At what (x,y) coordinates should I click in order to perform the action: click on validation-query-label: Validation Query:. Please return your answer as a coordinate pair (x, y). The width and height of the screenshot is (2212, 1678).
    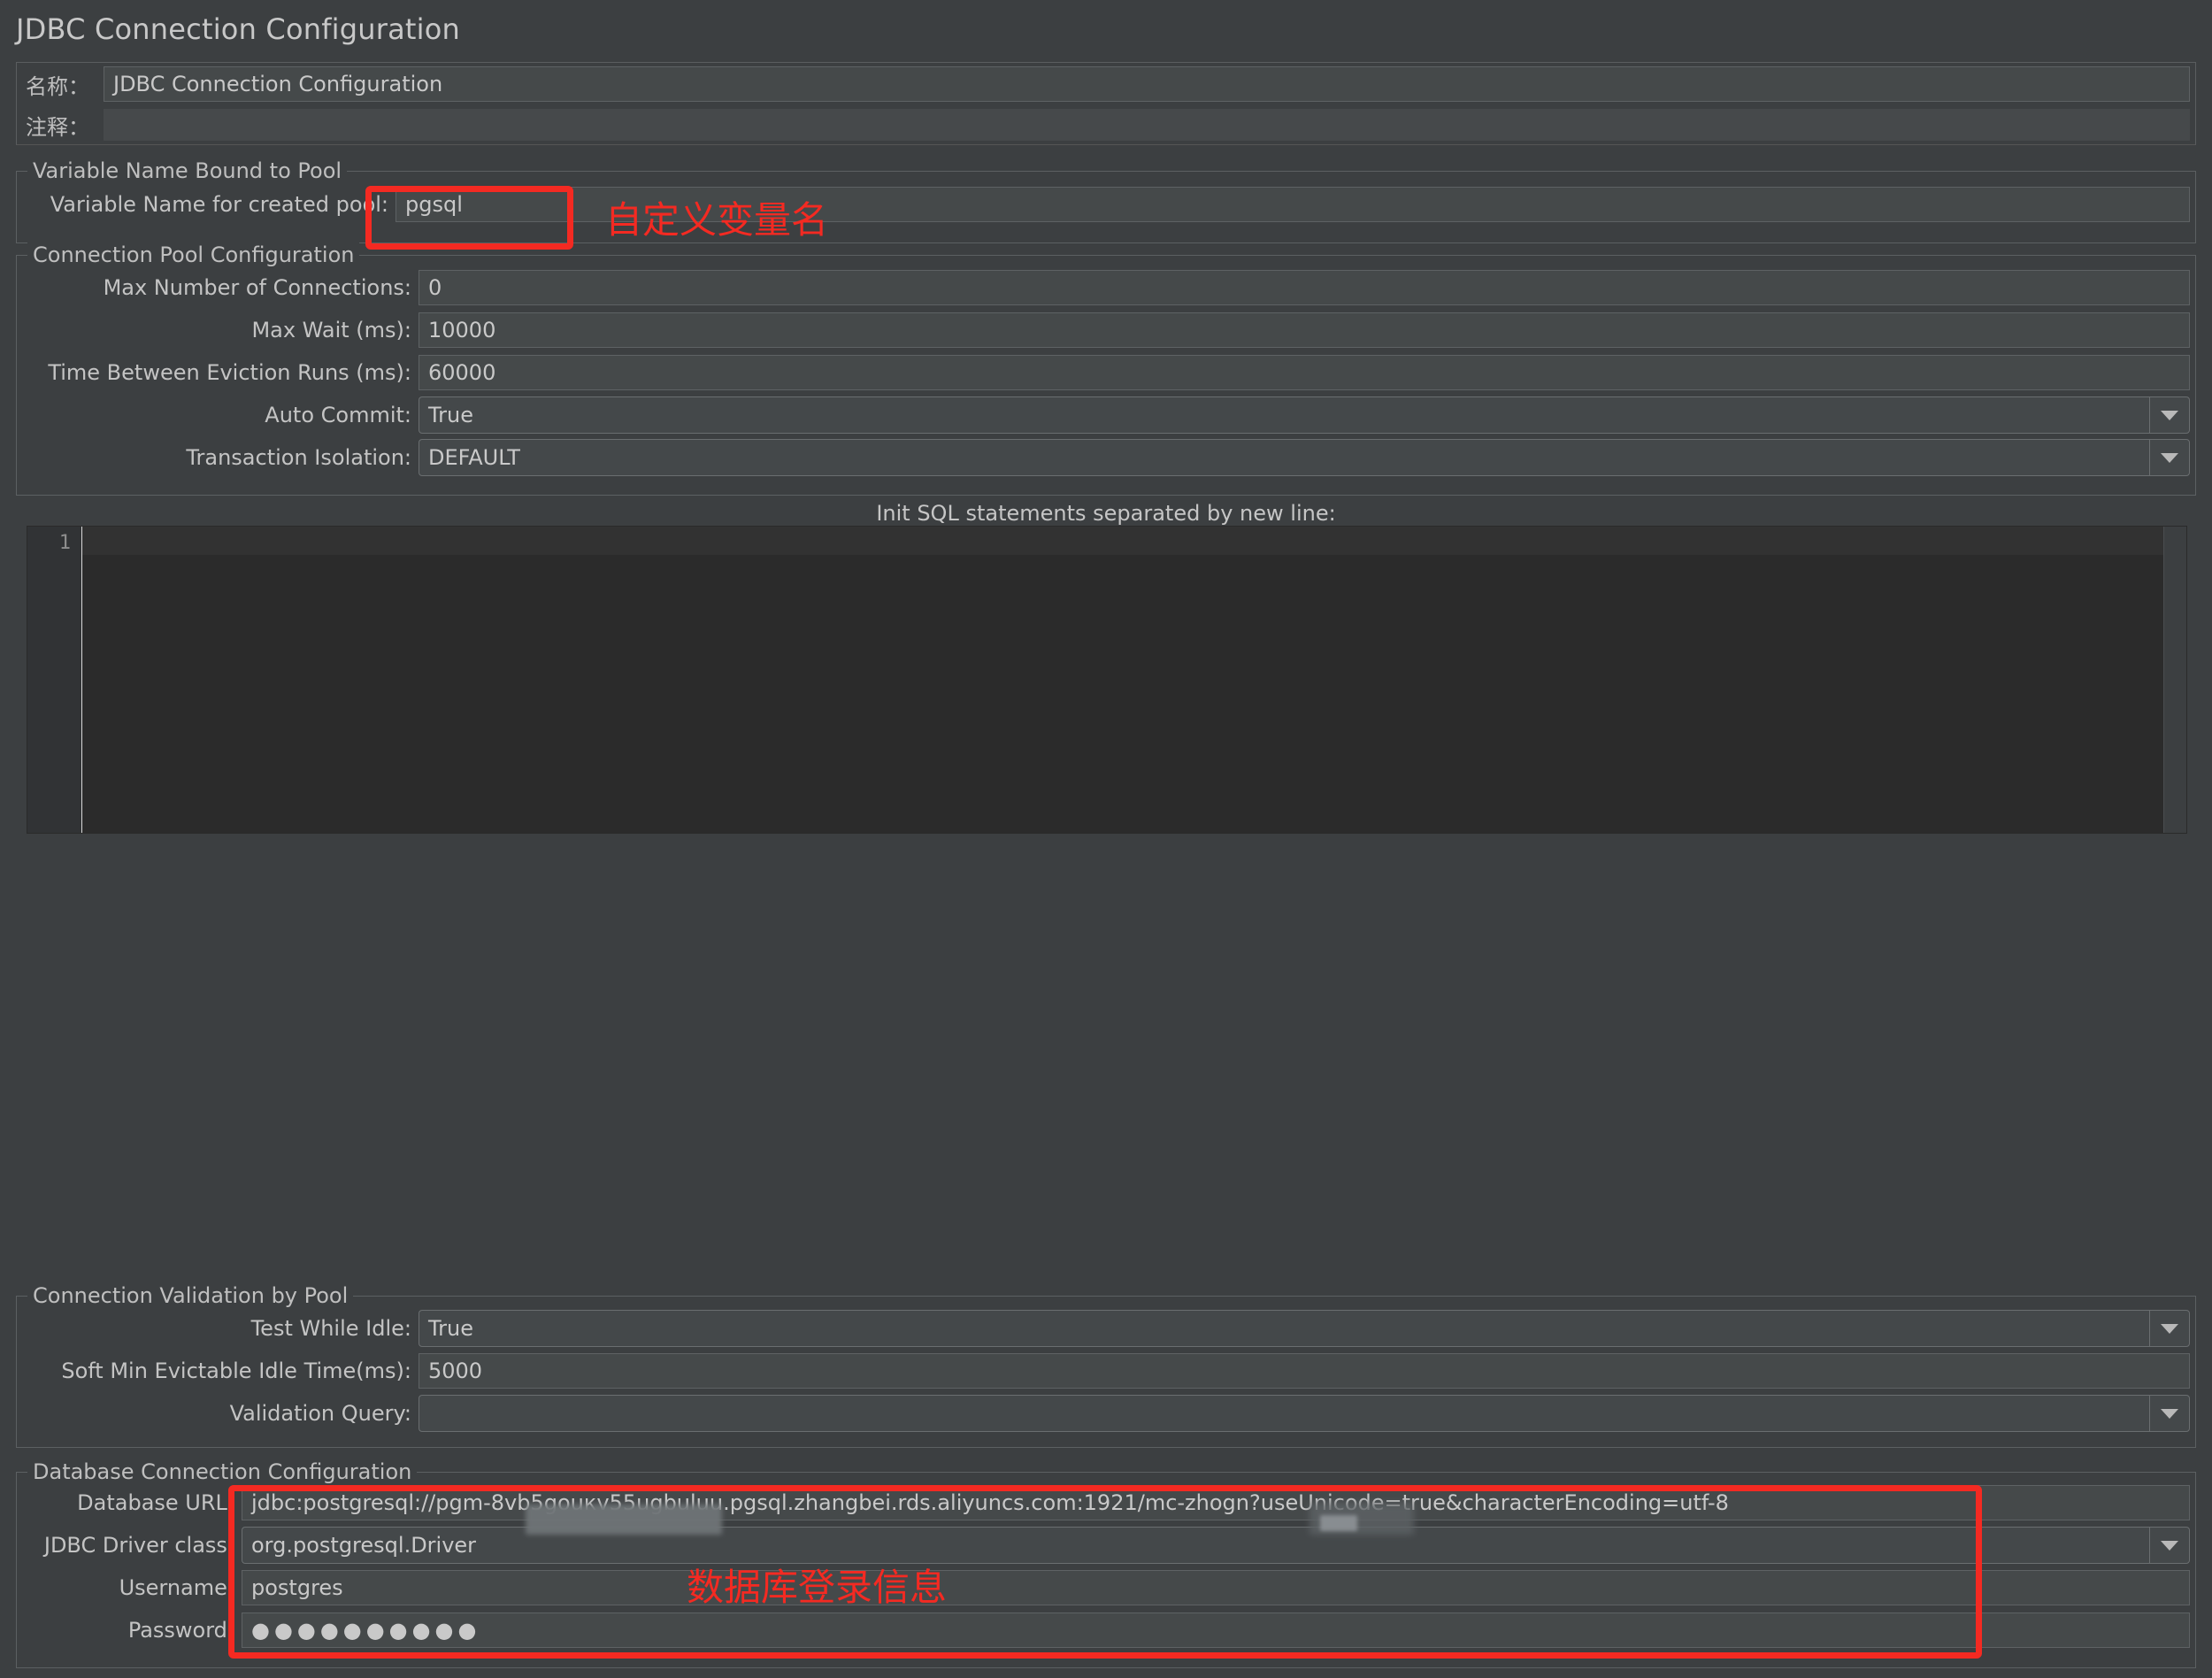
    Looking at the image, I should click on (320, 1414).